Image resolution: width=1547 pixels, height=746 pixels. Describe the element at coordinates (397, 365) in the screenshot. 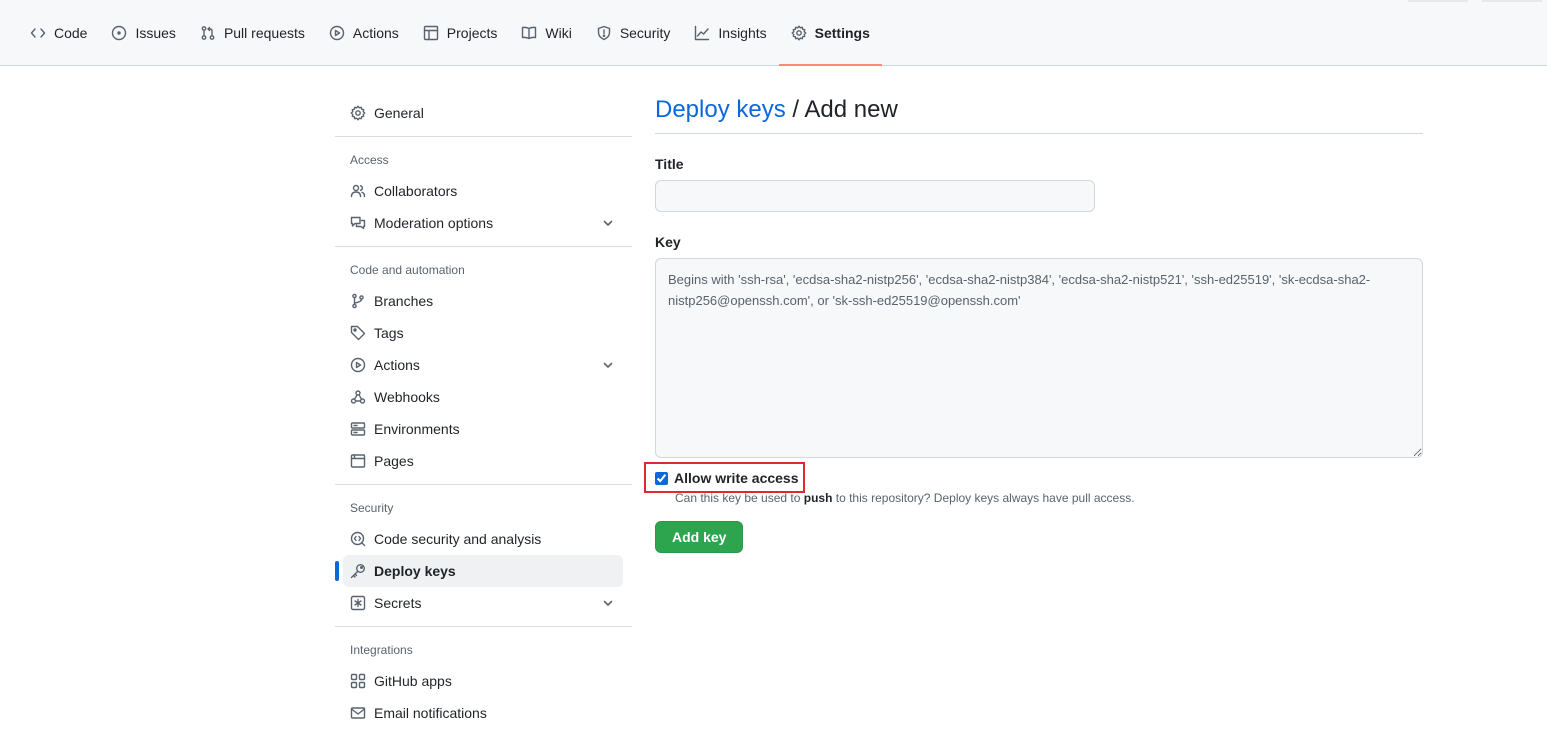

I see `sidebar-item-label: Actions` at that location.